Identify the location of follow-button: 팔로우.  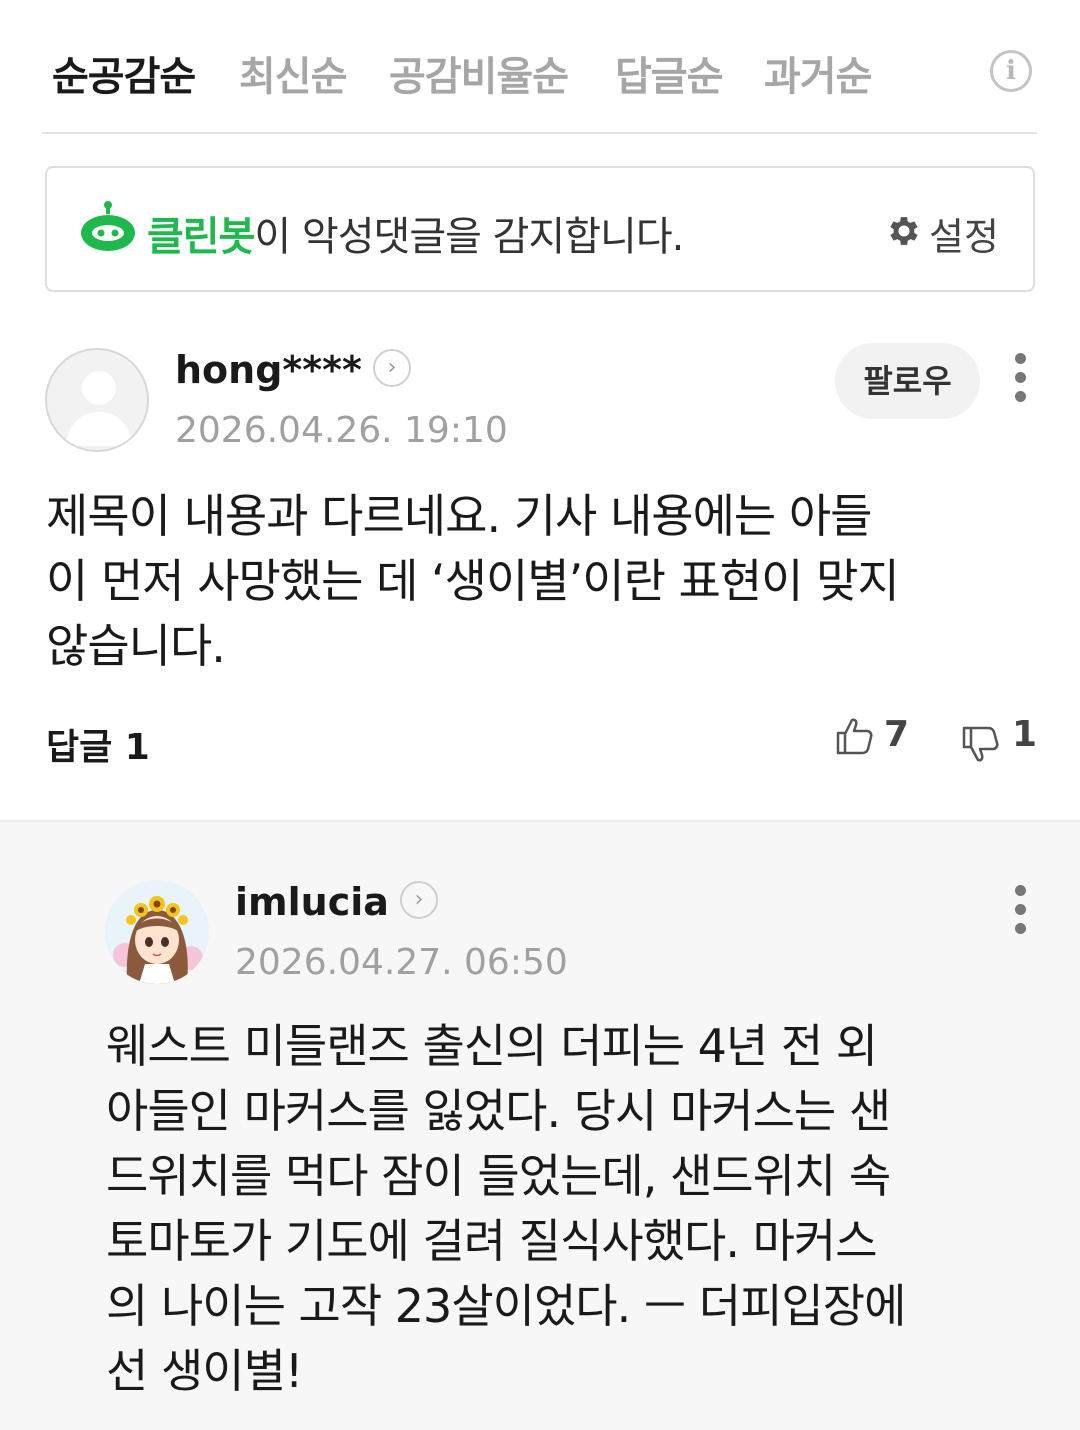
(907, 381).